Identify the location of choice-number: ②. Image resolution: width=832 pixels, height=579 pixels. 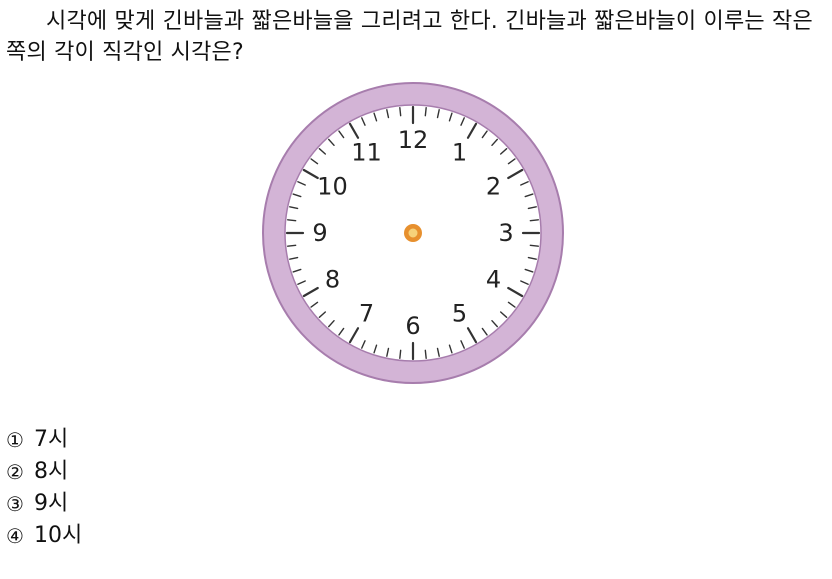
(15, 472).